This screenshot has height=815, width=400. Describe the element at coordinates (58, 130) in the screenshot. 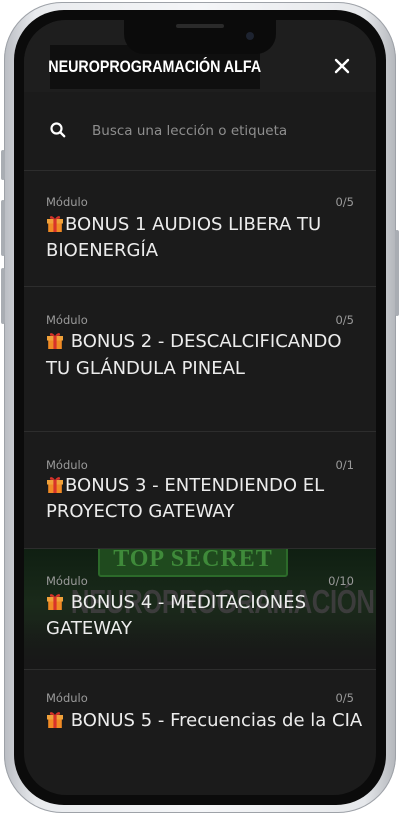

I see `search-icon` at that location.